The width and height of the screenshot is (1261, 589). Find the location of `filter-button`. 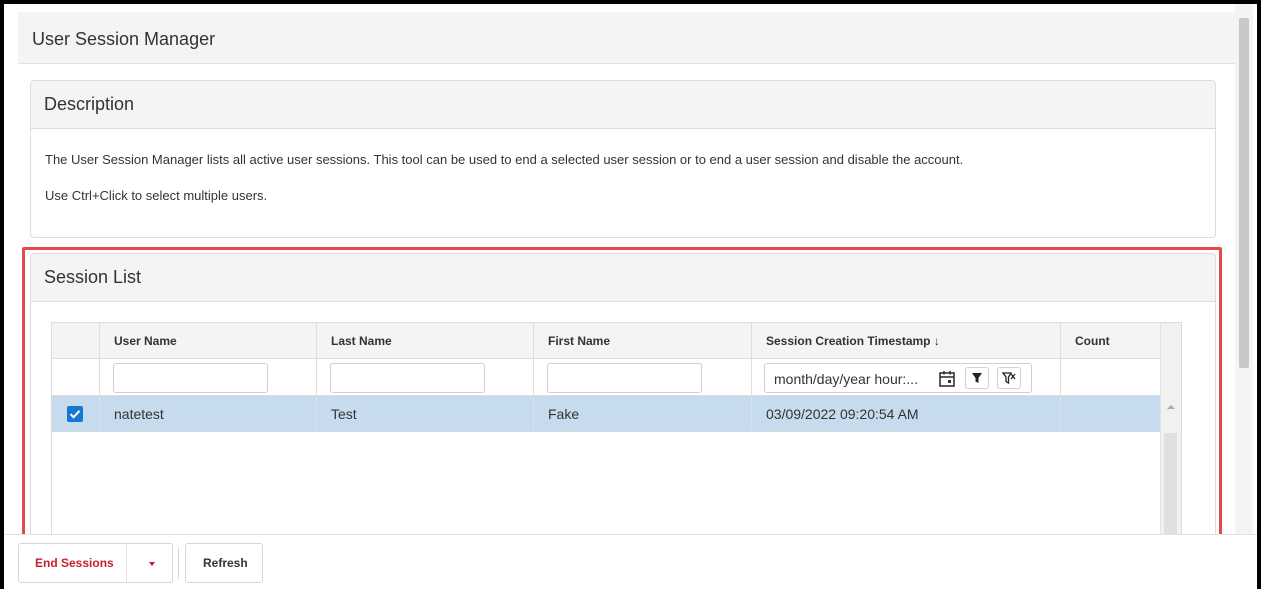

filter-button is located at coordinates (977, 378).